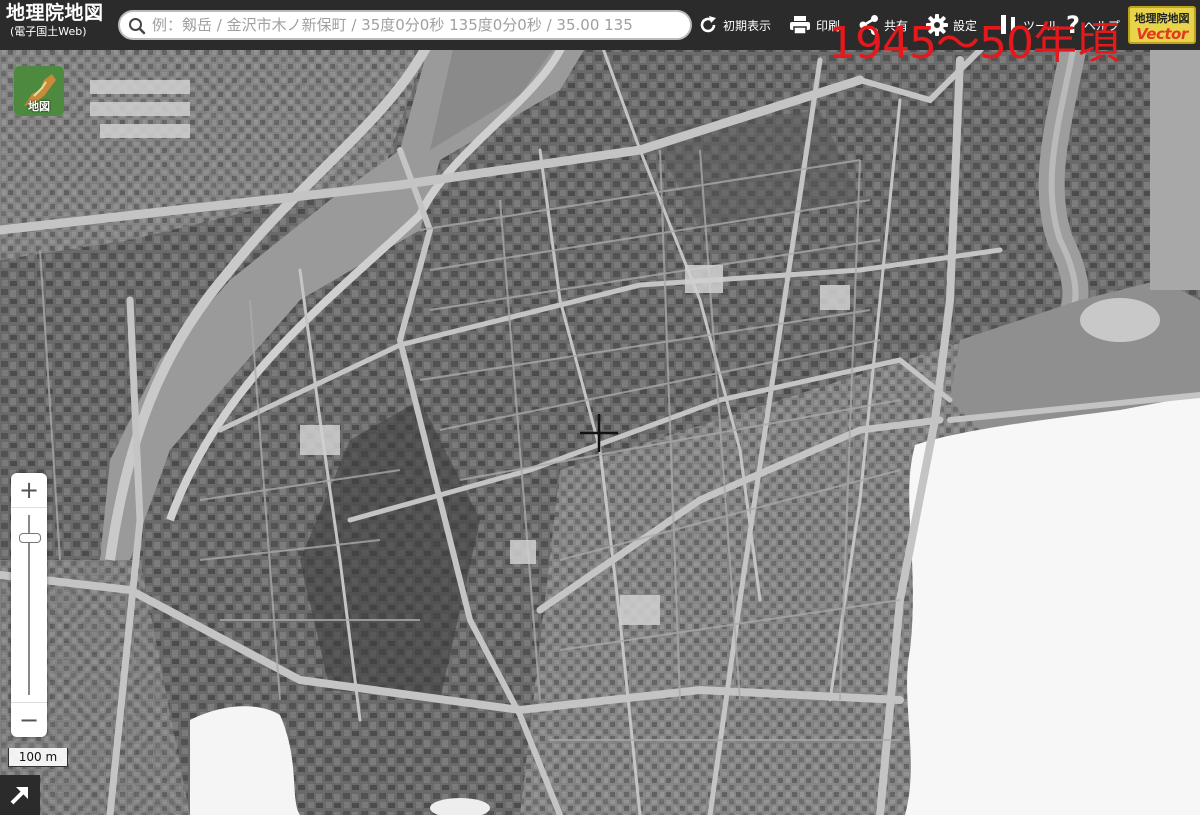 This screenshot has width=1200, height=815. Describe the element at coordinates (137, 26) in the screenshot. I see `search-icon` at that location.